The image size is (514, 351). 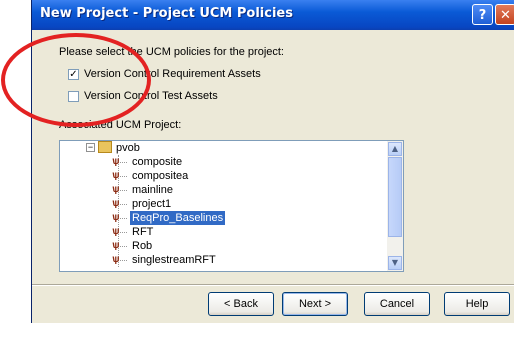 I want to click on tree-item: ѱ singlestreamRFT, so click(x=224, y=260).